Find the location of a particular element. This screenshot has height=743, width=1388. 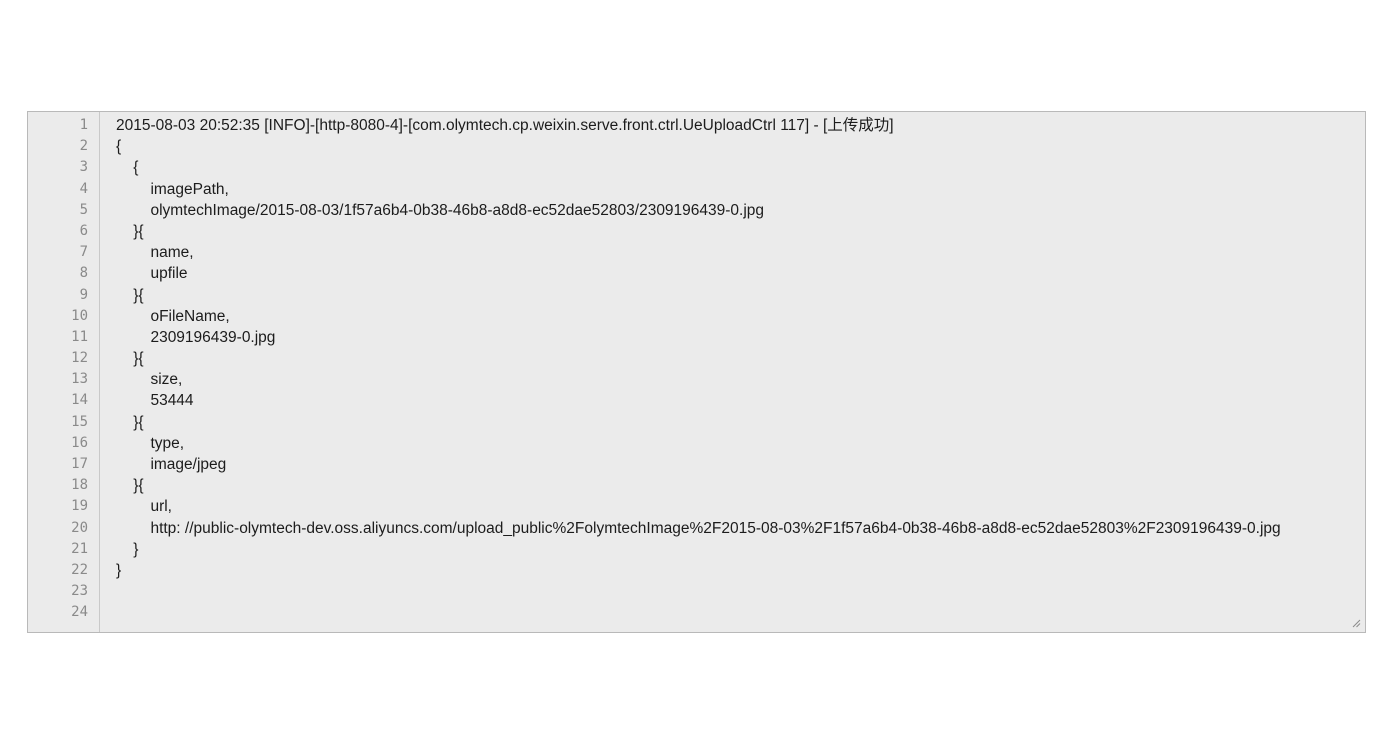

code-line: image/jpeg is located at coordinates (171, 464).